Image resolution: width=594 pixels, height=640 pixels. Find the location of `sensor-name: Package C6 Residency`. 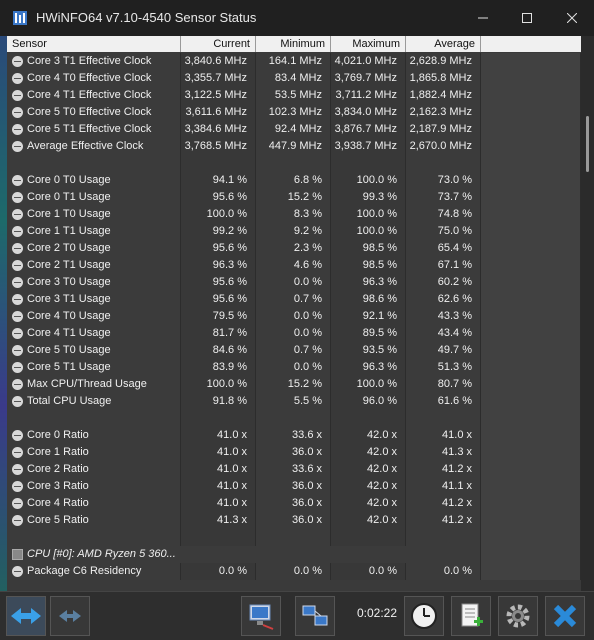

sensor-name: Package C6 Residency is located at coordinates (84, 571).